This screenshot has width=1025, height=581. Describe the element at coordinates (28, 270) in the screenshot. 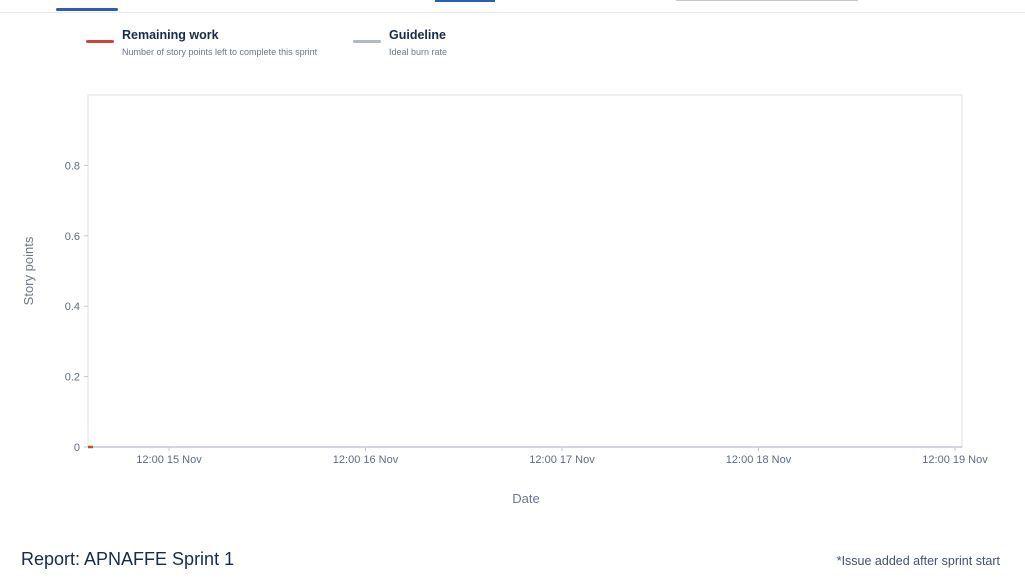

I see `y-axis-title: Story points` at that location.